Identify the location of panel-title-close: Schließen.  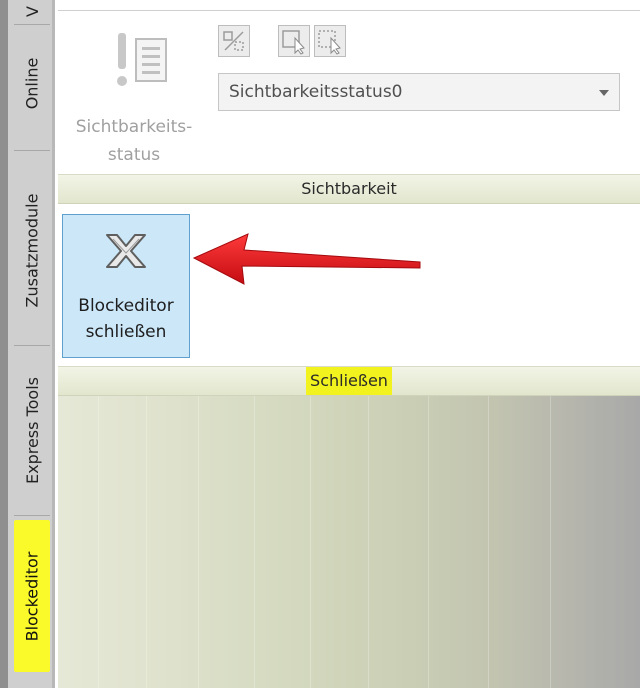
(349, 381).